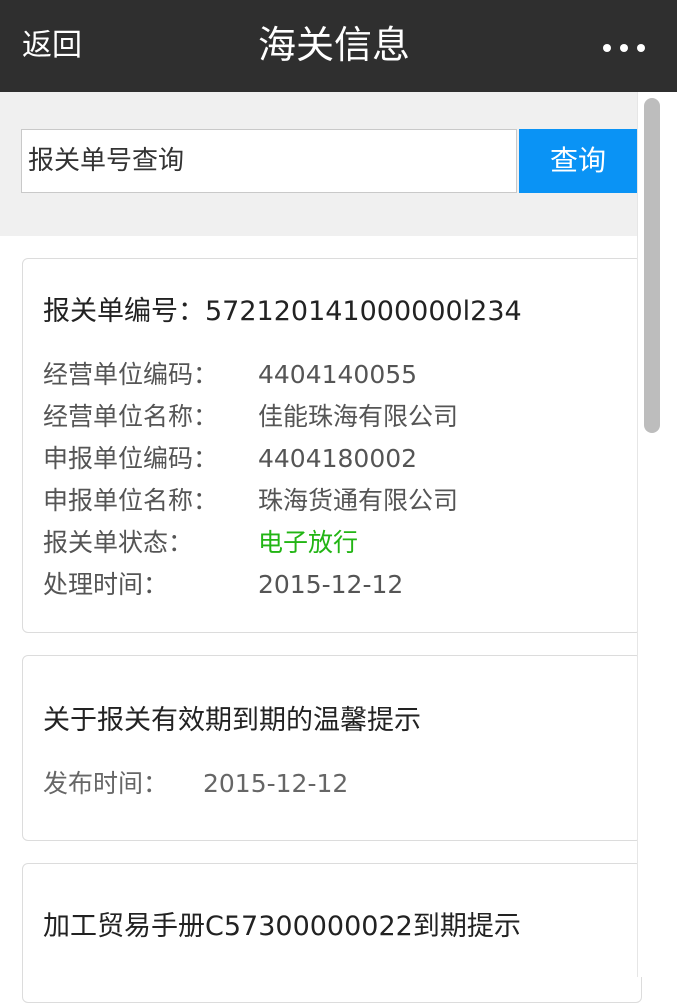  I want to click on declaration-number-label: 报关单编号：, so click(124, 311).